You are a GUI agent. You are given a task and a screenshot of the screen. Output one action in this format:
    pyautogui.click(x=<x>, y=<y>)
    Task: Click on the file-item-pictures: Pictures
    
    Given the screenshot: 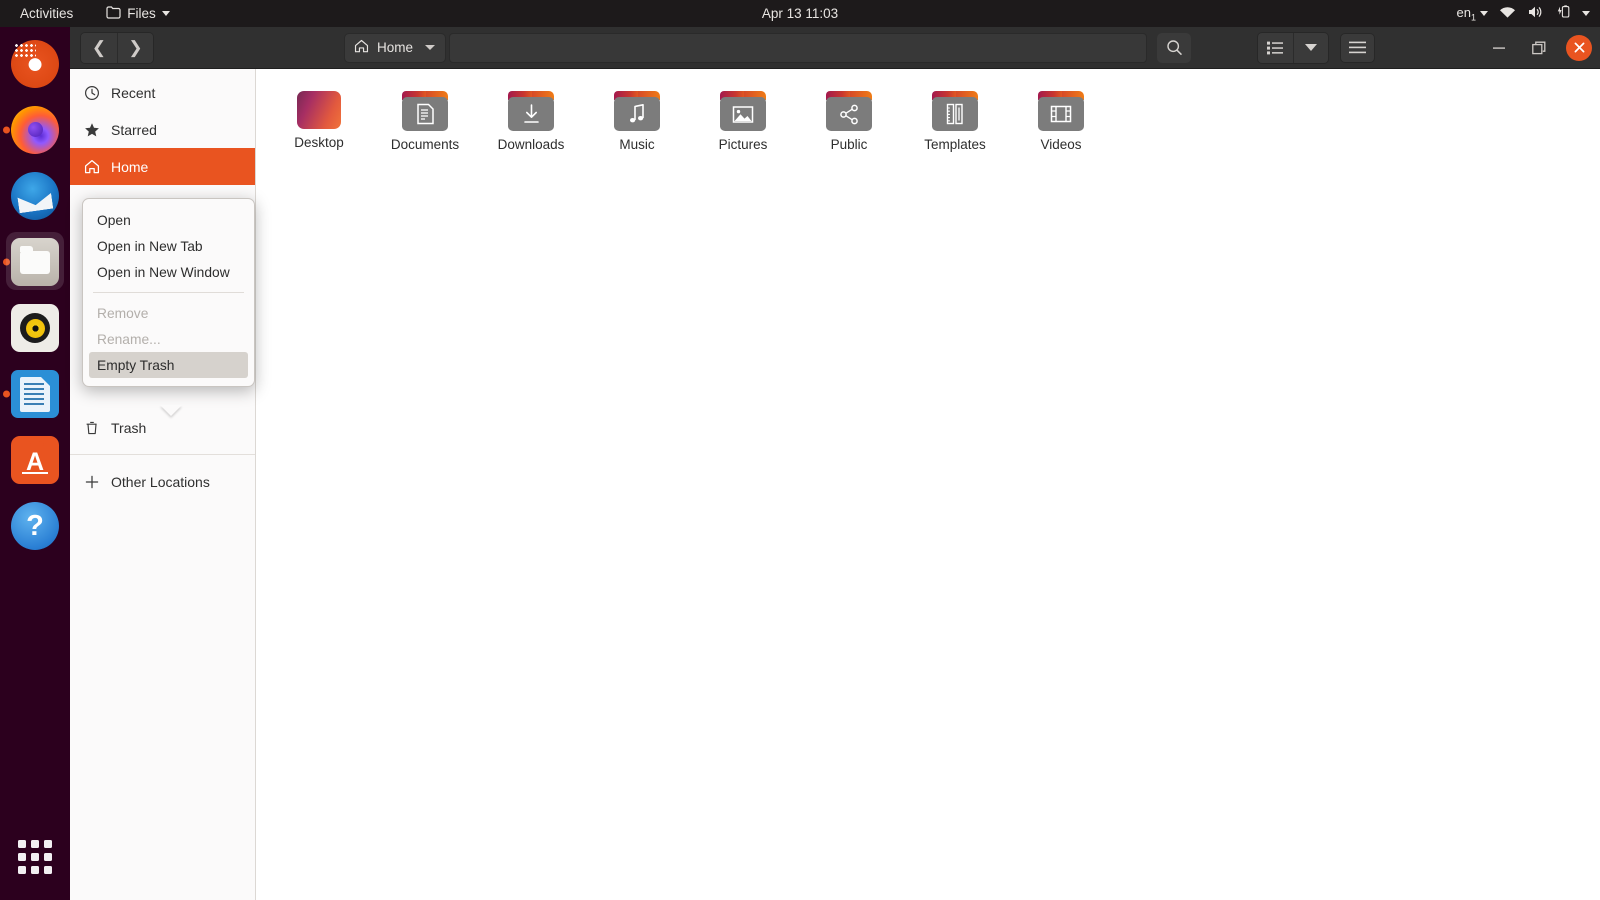 What is the action you would take?
    pyautogui.click(x=743, y=119)
    